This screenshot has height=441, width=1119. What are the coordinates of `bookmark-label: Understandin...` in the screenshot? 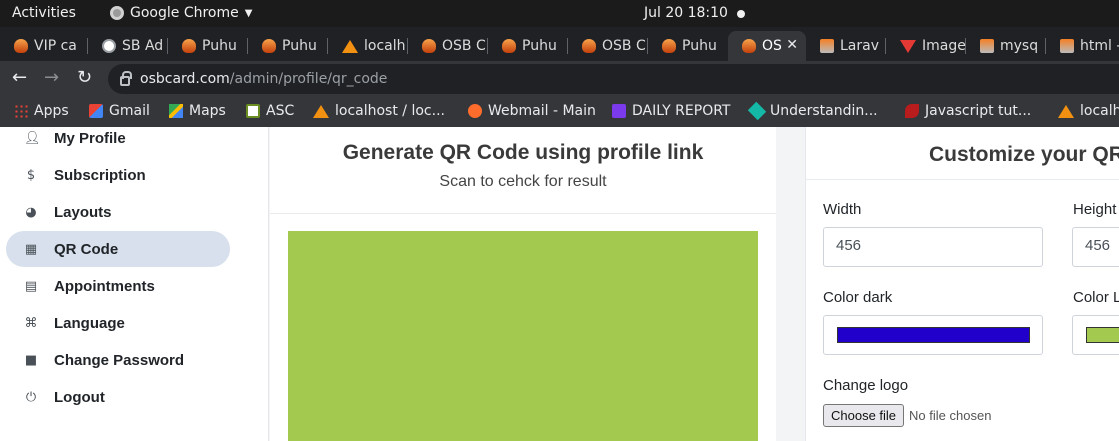 It's located at (824, 111).